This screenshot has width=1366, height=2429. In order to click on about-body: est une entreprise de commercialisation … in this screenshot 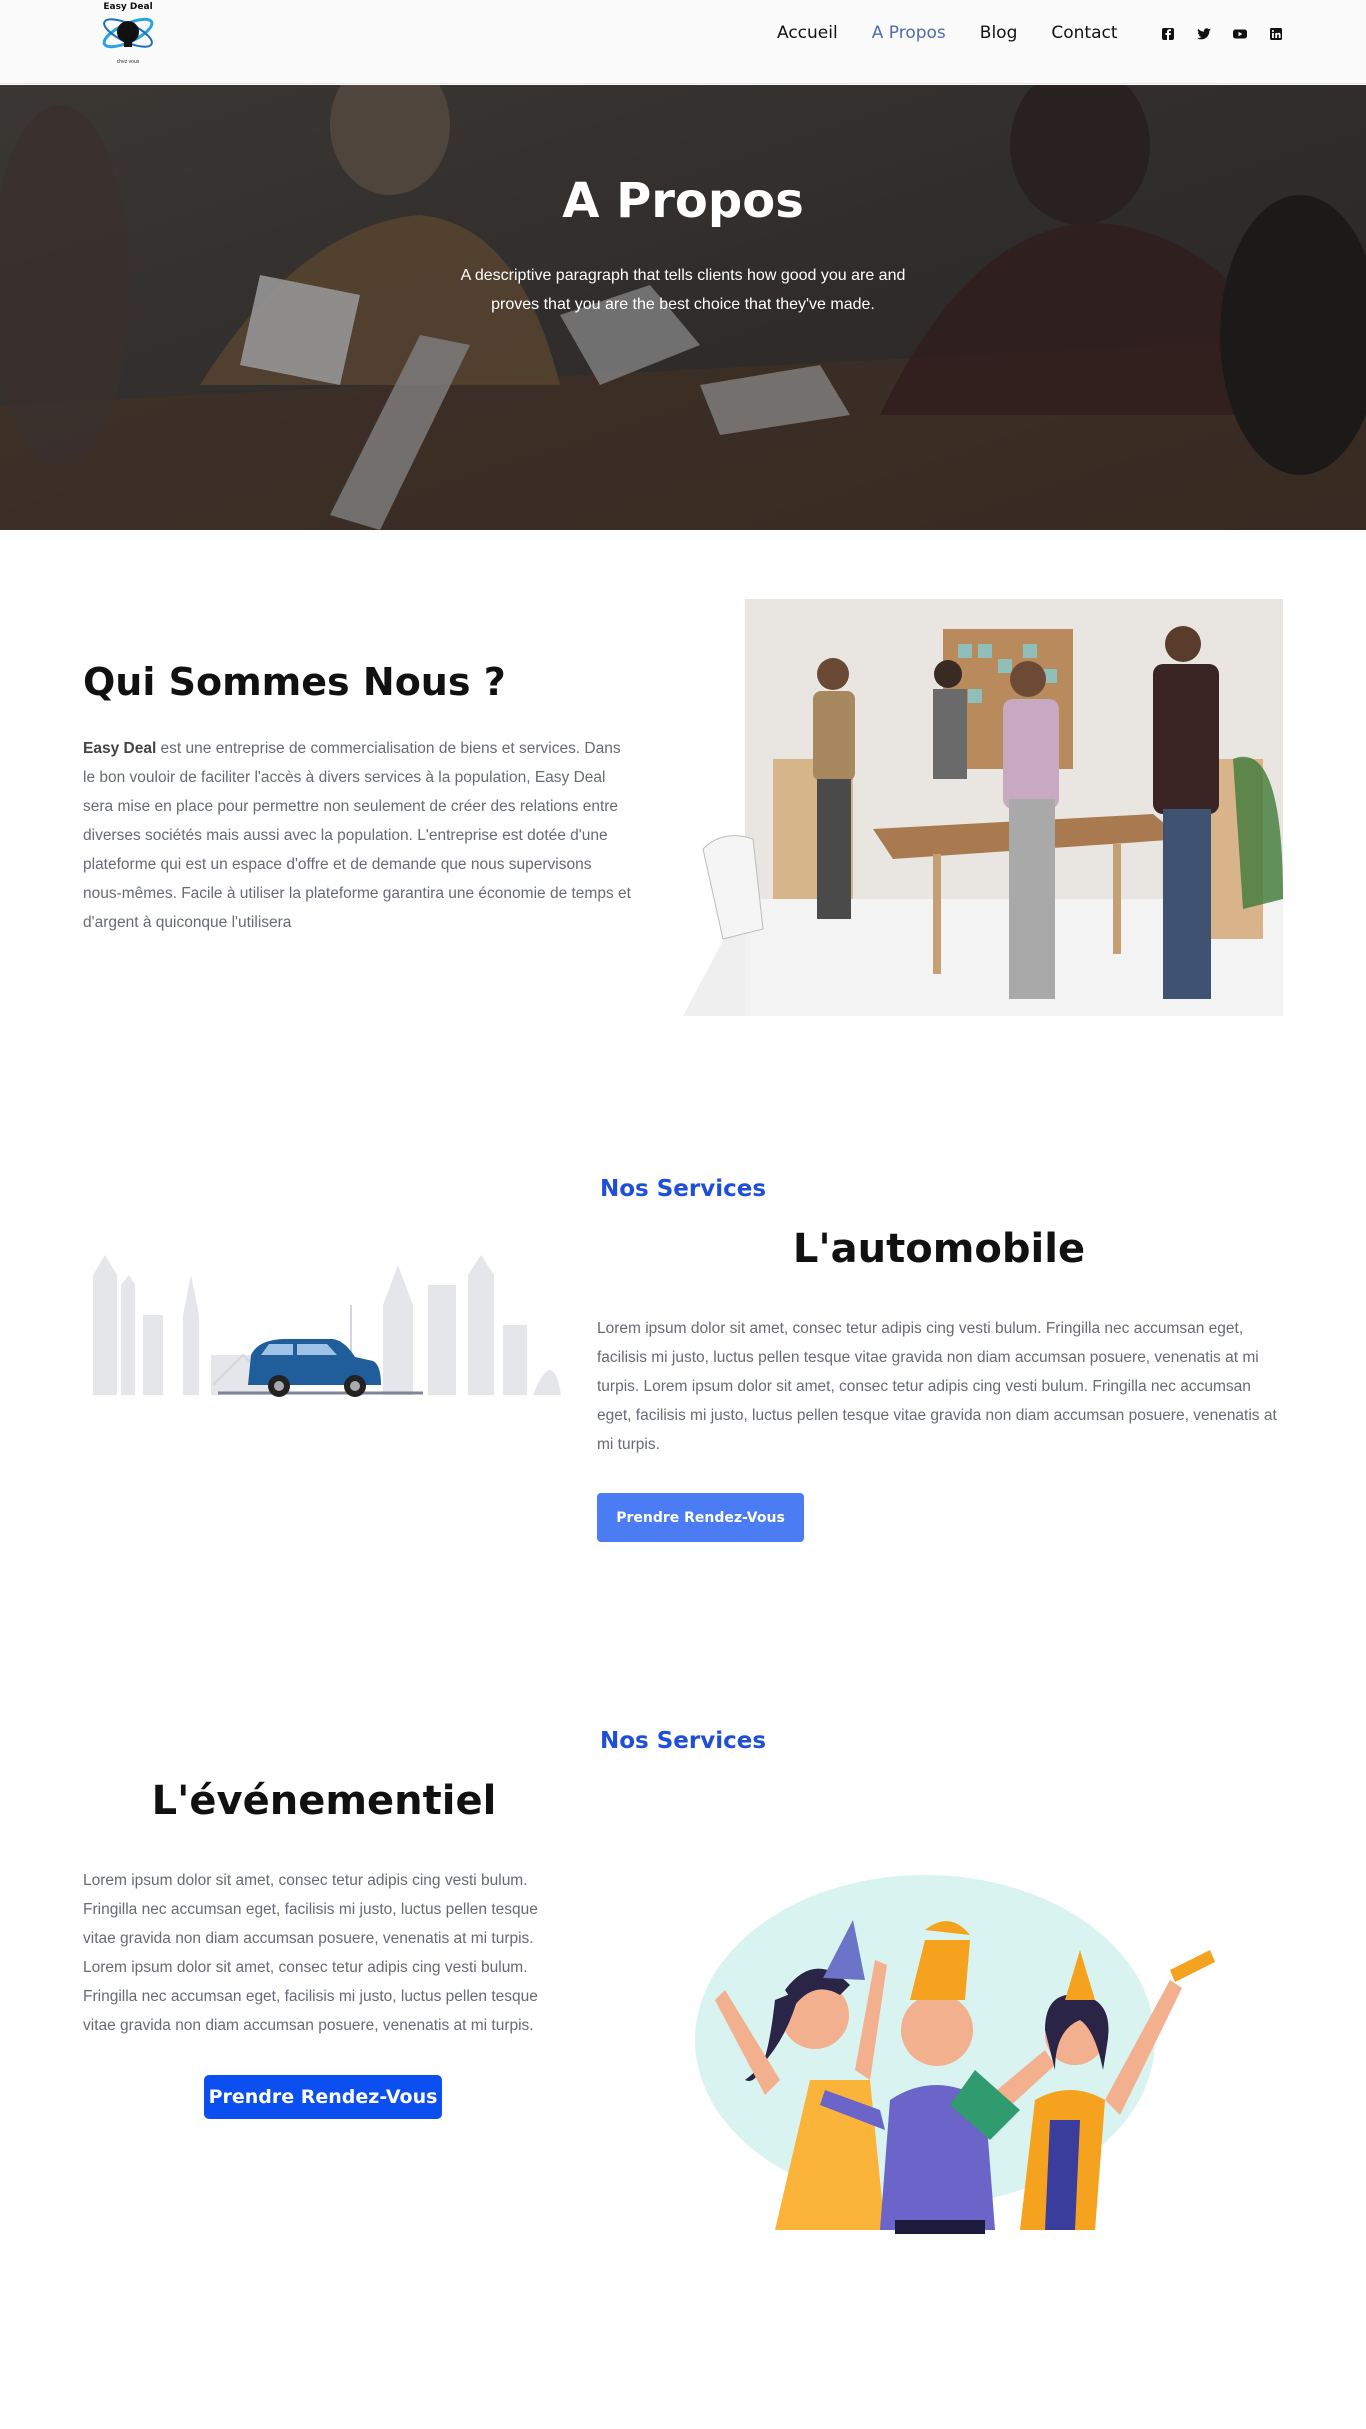, I will do `click(357, 835)`.